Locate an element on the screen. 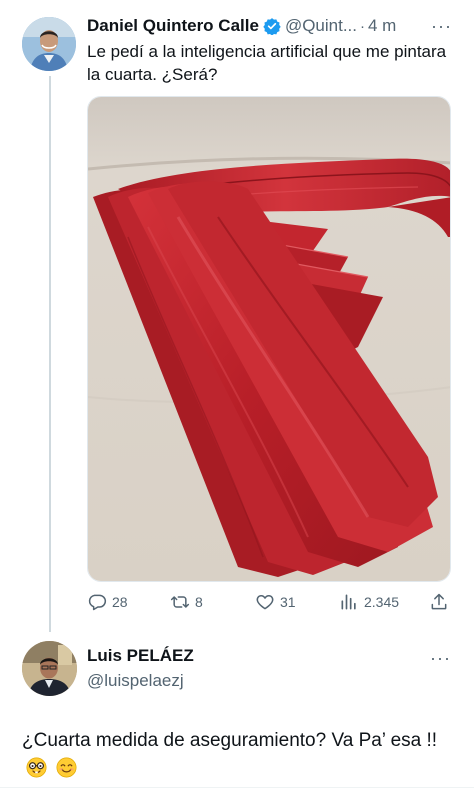  verified-badge-icon is located at coordinates (272, 26).